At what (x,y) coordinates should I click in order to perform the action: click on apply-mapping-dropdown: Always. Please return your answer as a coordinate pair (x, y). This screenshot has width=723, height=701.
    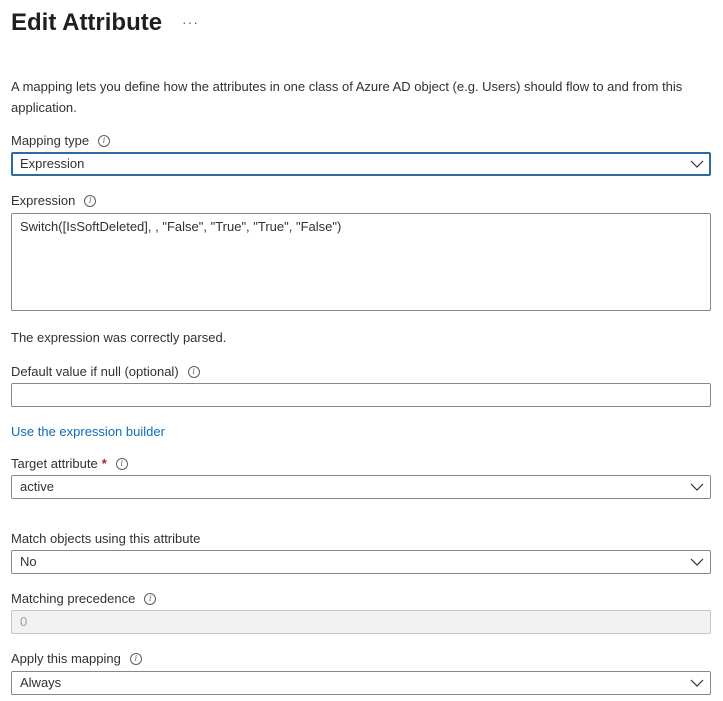
    Looking at the image, I should click on (361, 683).